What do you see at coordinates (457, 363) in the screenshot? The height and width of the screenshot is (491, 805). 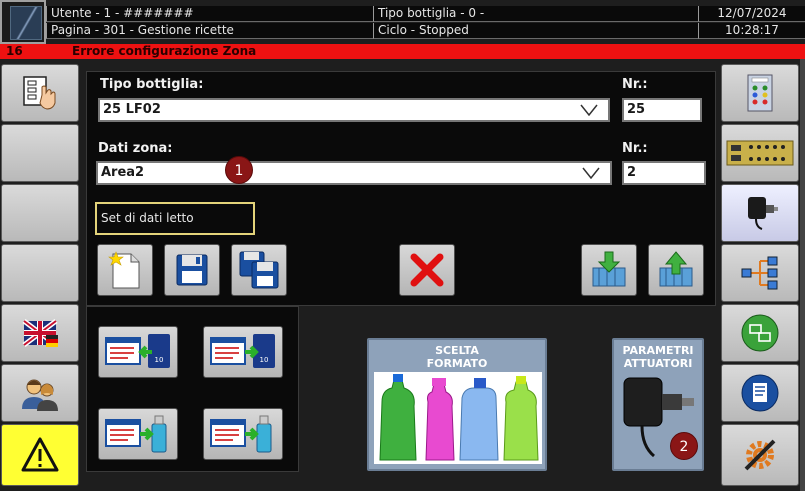 I see `format-title-line2: FORMATO` at bounding box center [457, 363].